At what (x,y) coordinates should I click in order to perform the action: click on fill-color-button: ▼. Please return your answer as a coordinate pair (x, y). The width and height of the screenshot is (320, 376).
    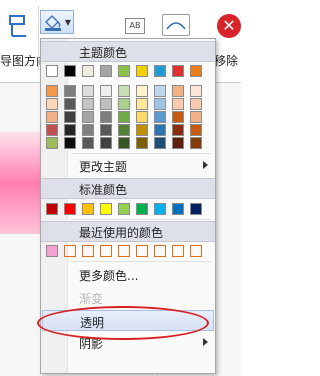
    Looking at the image, I should click on (57, 22).